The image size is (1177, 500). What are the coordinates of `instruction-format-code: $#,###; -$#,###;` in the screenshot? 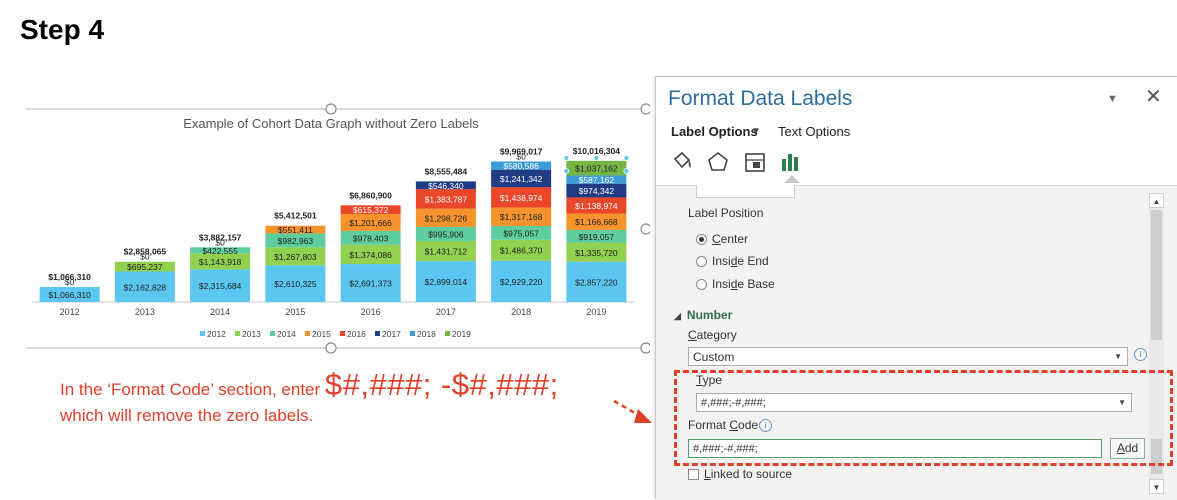 It's located at (441, 384).